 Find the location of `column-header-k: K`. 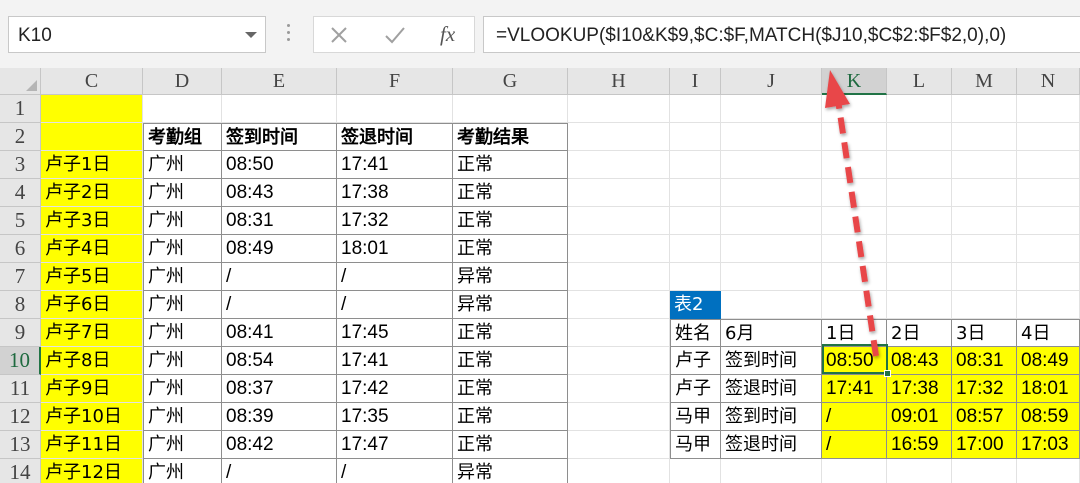

column-header-k: K is located at coordinates (854, 81).